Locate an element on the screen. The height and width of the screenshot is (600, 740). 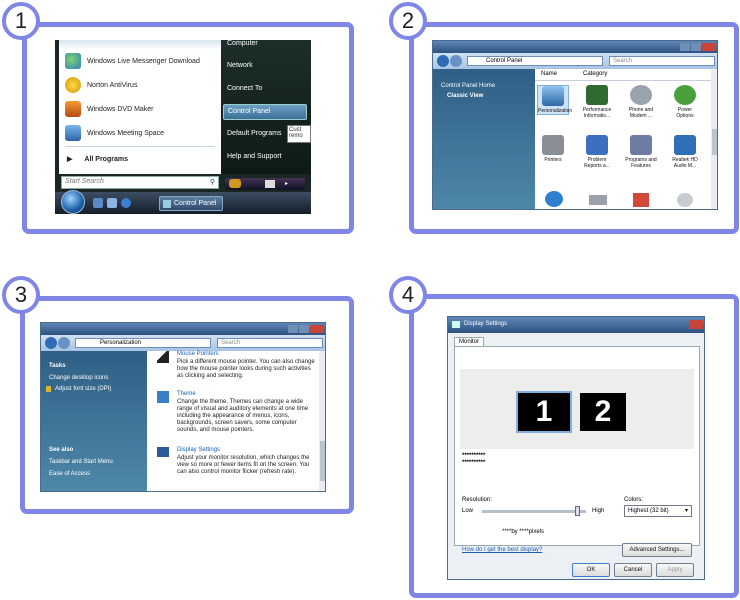
power-icon is located at coordinates (235, 183).